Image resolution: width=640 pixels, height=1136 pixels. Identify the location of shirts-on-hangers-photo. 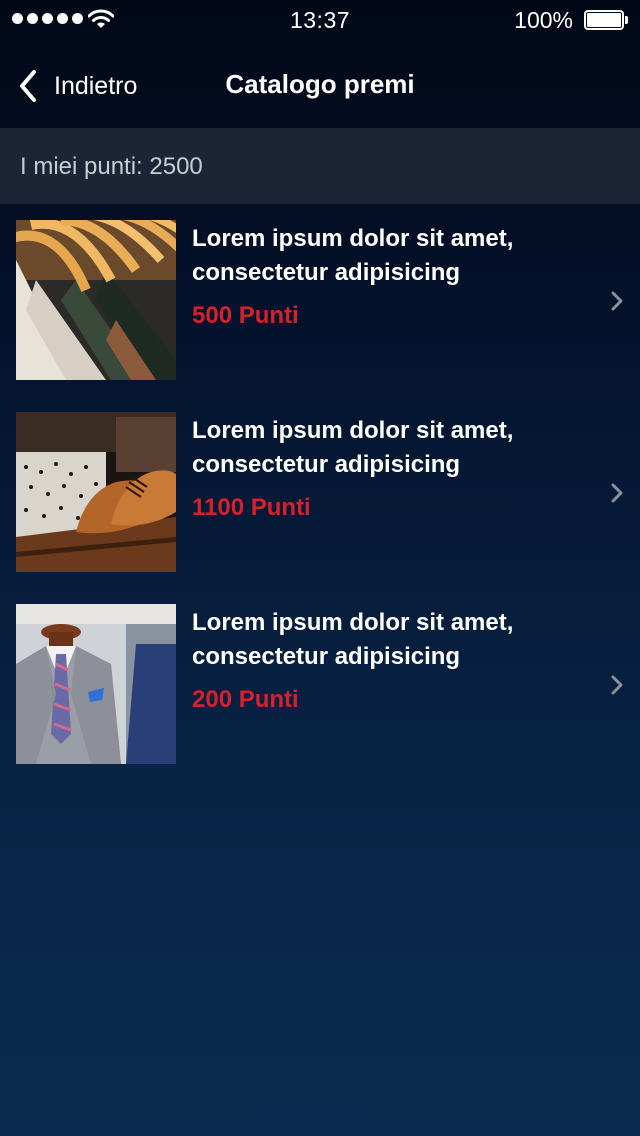
(96, 300).